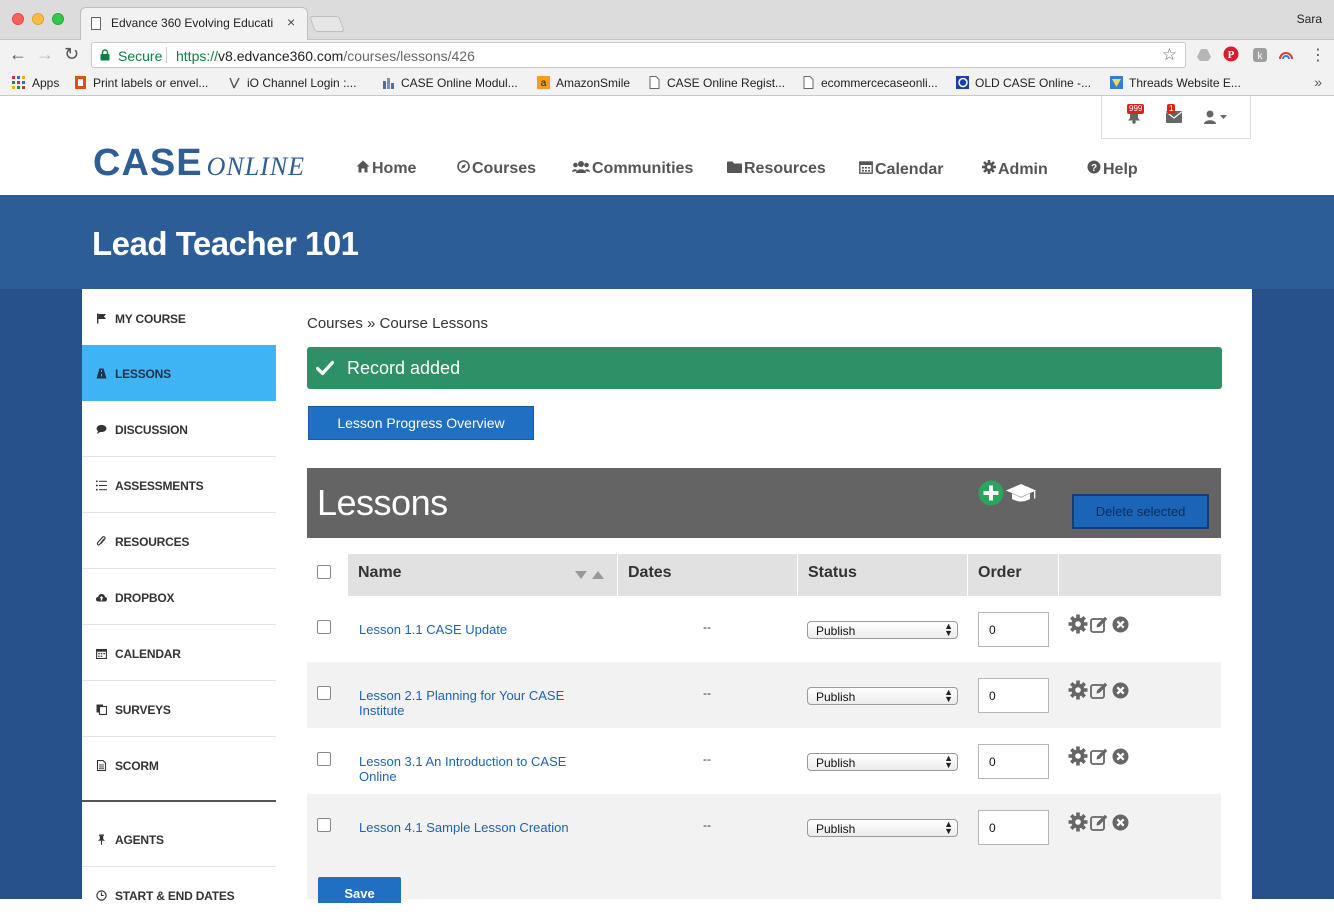 The width and height of the screenshot is (1334, 923). I want to click on nav-help: ? Help, so click(1112, 170).